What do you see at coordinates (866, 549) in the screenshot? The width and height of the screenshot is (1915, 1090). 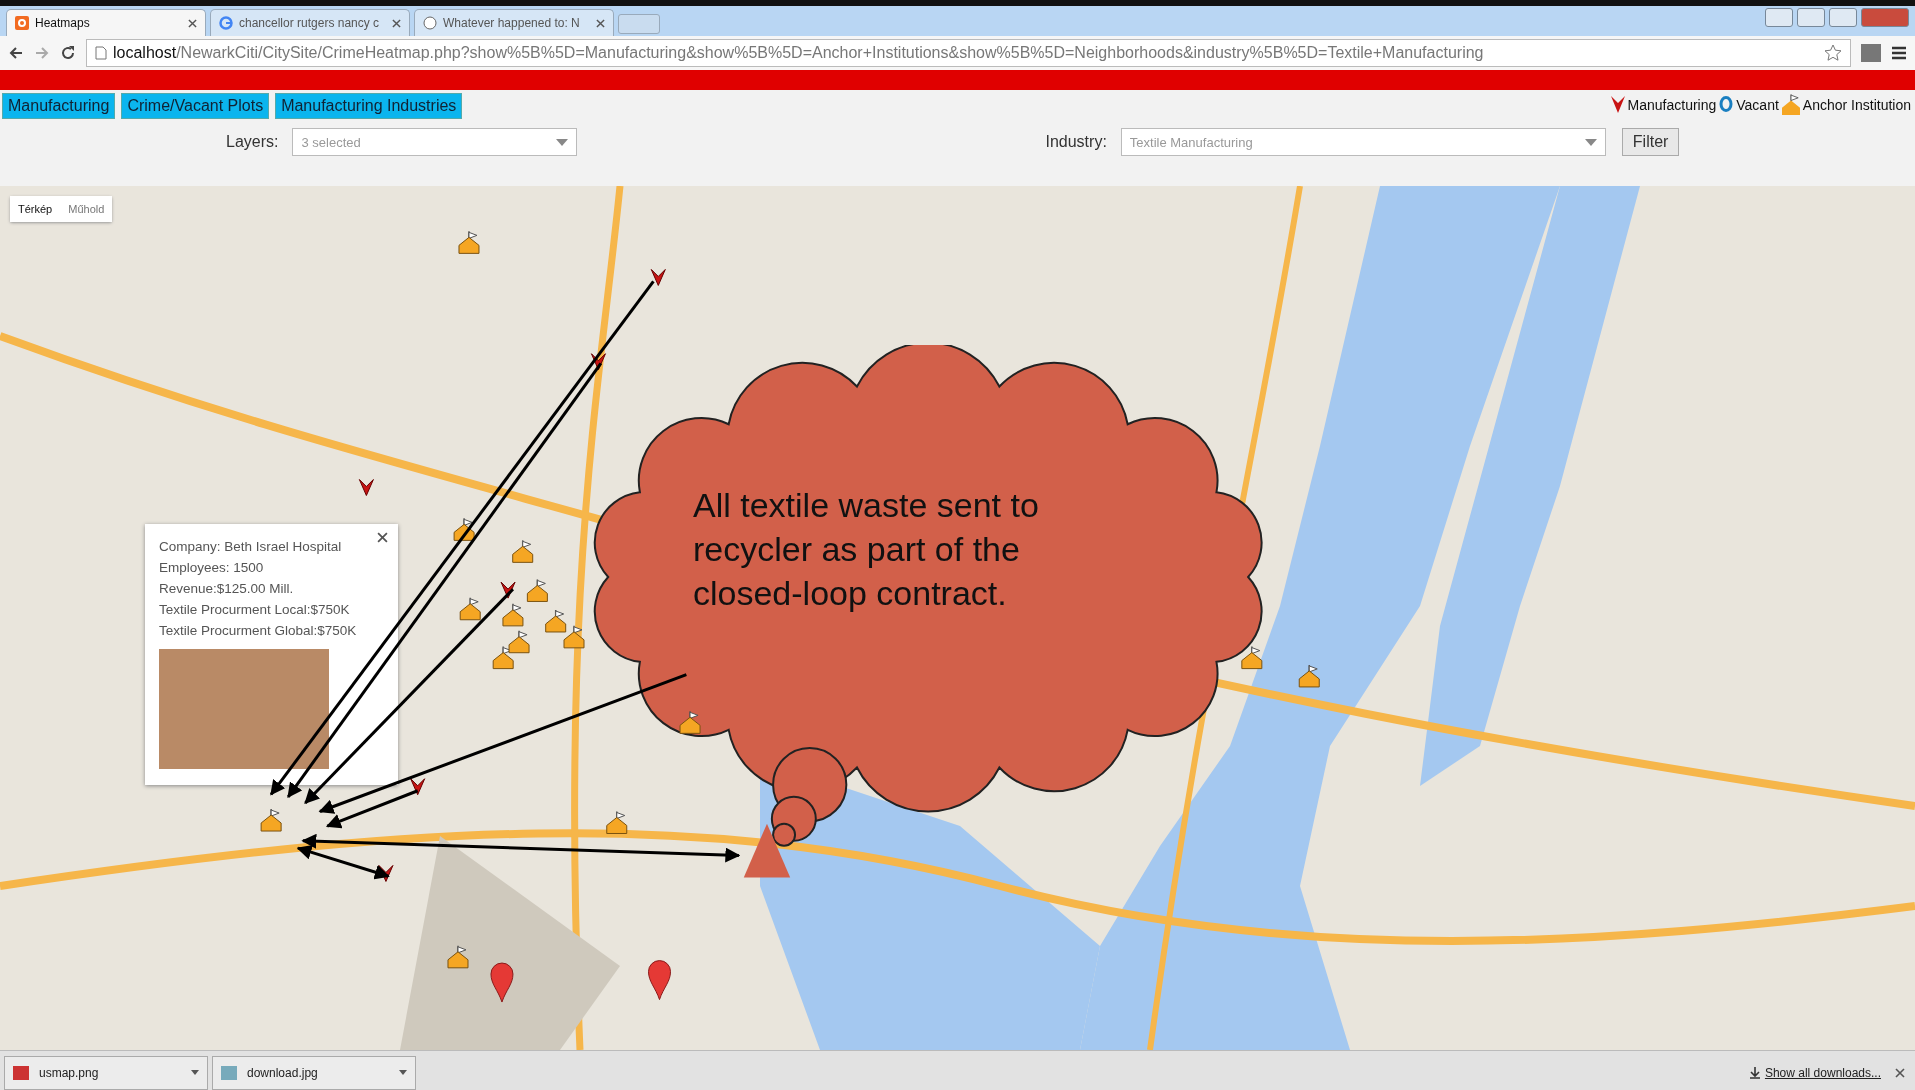 I see `callout-text: All textile waste sent to recycler as part of the closed-loop contract.` at bounding box center [866, 549].